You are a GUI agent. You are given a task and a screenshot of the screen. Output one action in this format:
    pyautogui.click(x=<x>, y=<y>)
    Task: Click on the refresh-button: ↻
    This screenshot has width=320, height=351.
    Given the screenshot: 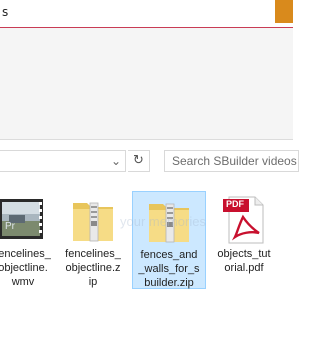 What is the action you would take?
    pyautogui.click(x=139, y=161)
    